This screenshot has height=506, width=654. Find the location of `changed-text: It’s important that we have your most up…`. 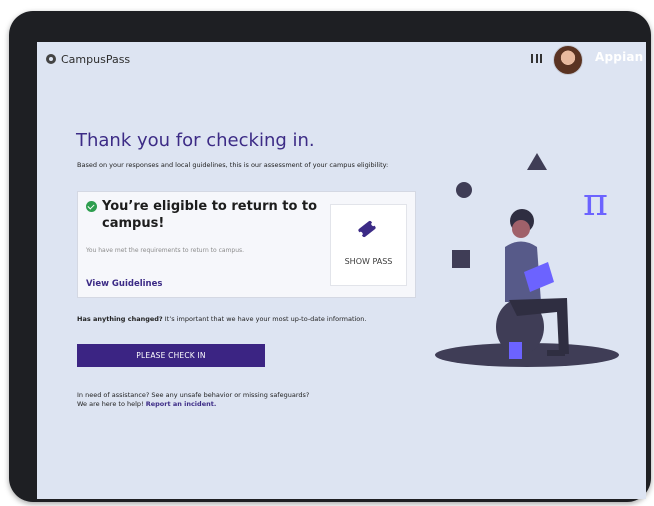

changed-text: It’s important that we have your most up… is located at coordinates (264, 319).